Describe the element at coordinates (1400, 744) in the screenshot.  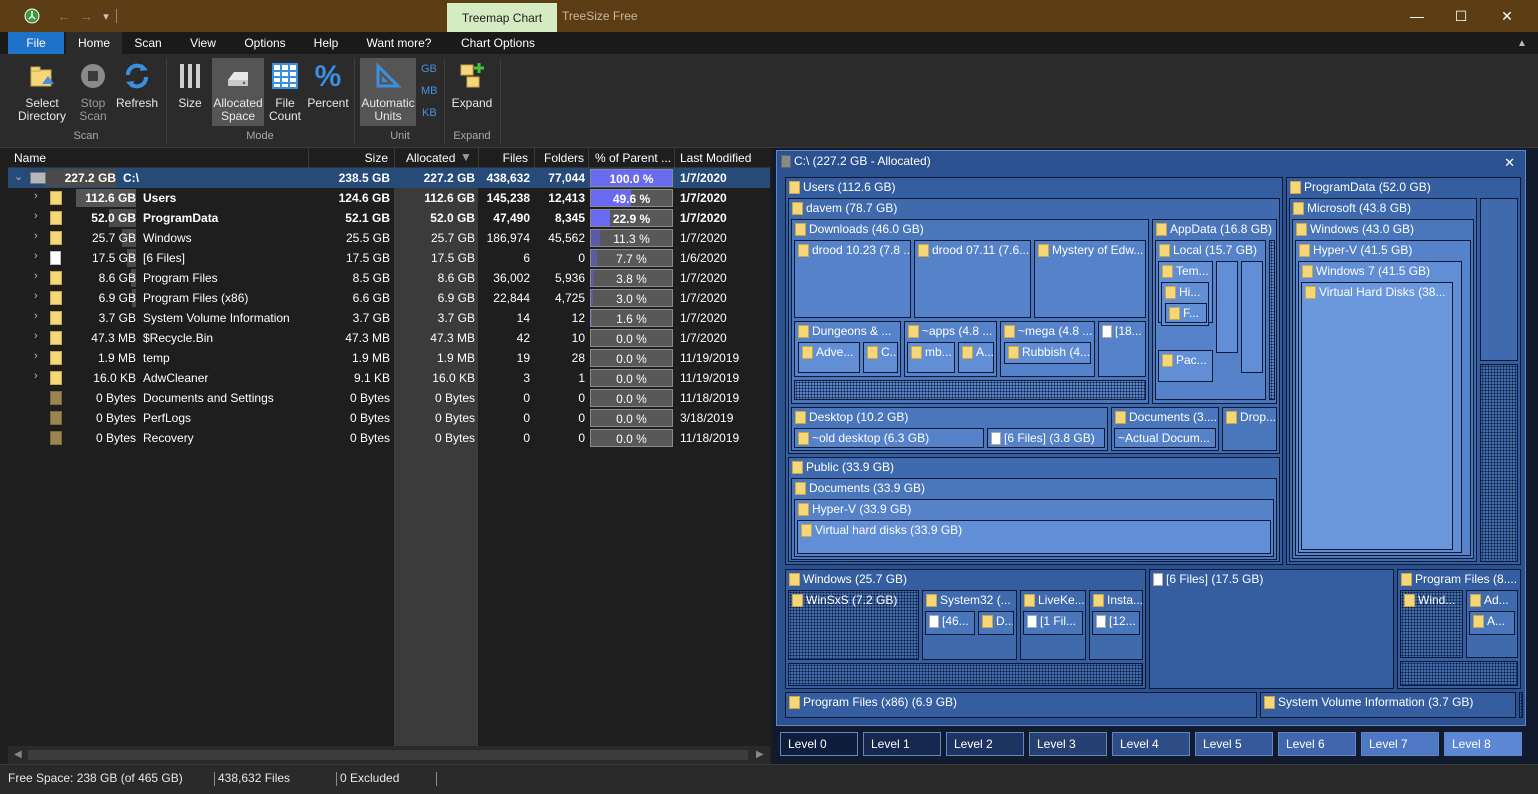
I see `level-7-button: Level 7` at that location.